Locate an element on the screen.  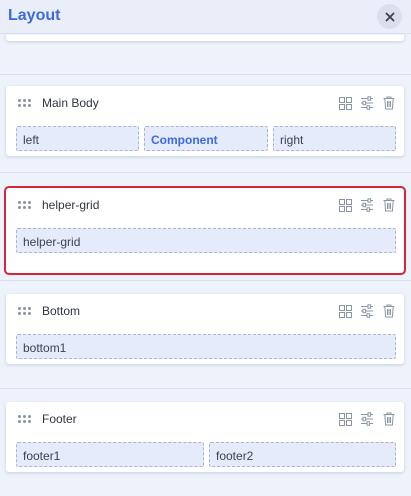
close-icon is located at coordinates (389, 16).